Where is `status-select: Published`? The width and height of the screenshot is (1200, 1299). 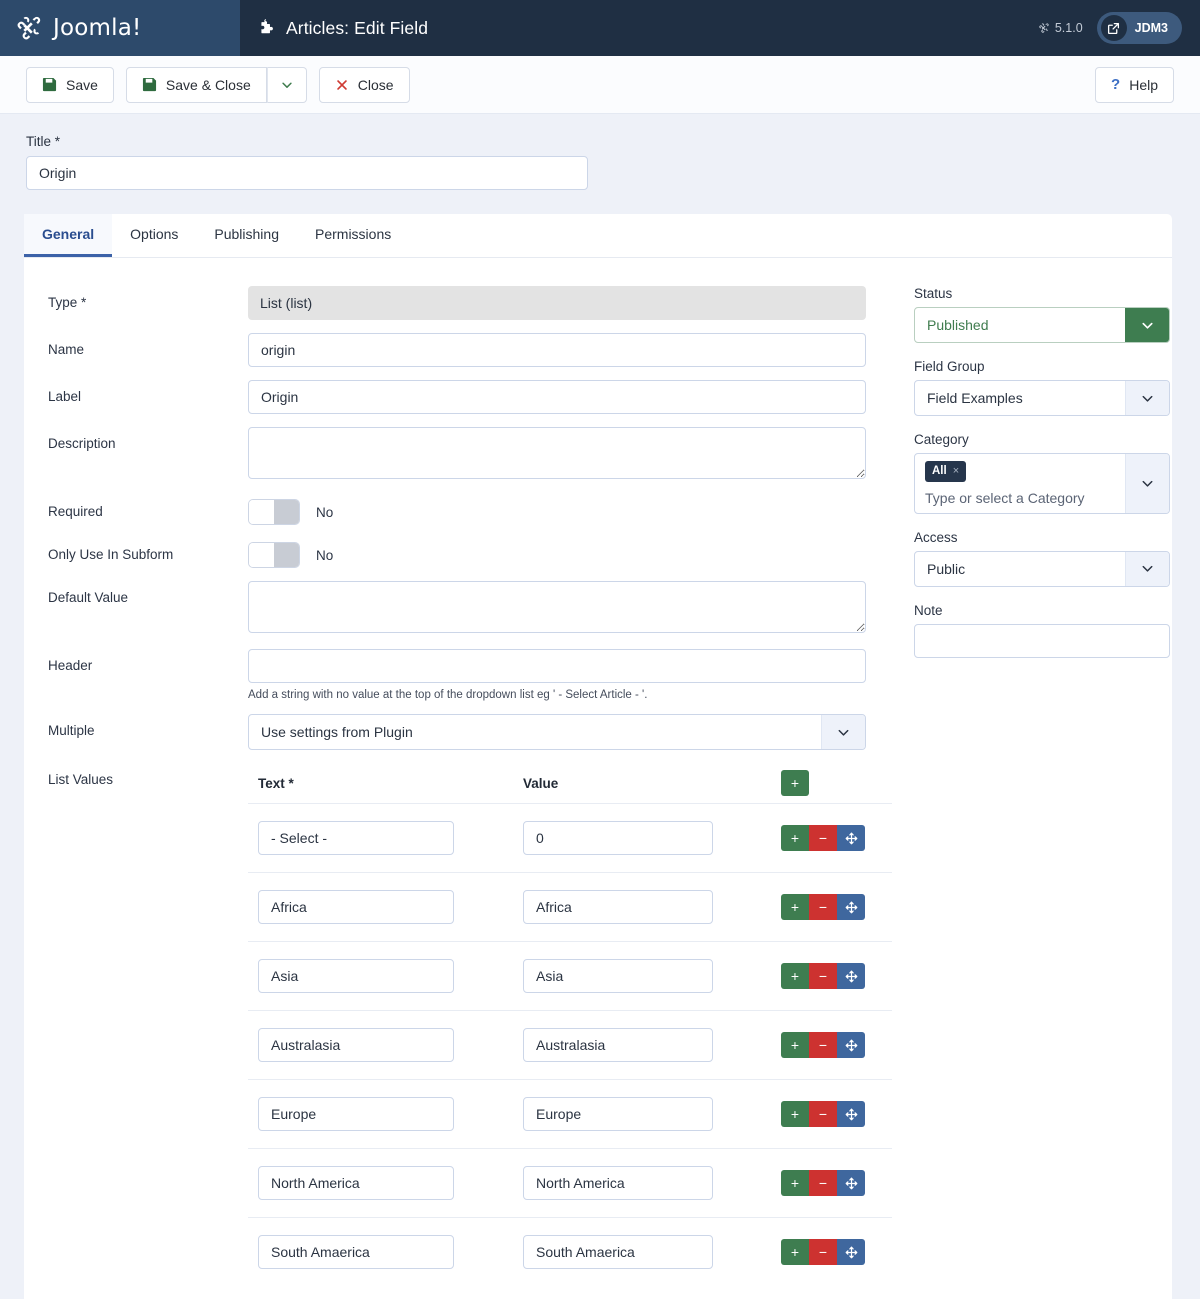 status-select: Published is located at coordinates (1042, 325).